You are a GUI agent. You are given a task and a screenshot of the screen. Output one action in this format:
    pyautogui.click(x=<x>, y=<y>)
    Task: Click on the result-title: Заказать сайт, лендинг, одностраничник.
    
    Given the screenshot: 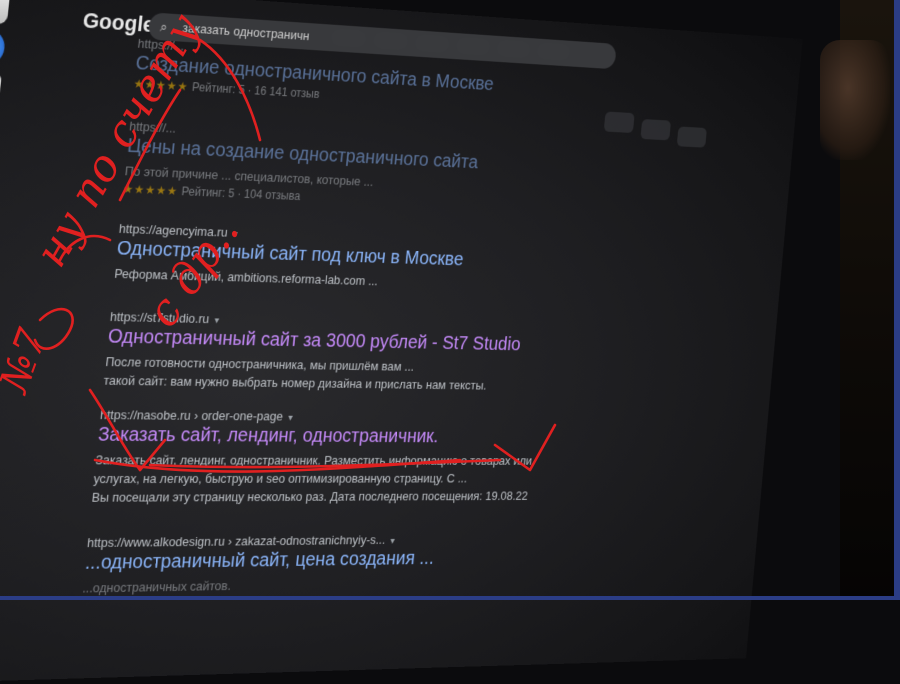 What is the action you would take?
    pyautogui.click(x=328, y=436)
    